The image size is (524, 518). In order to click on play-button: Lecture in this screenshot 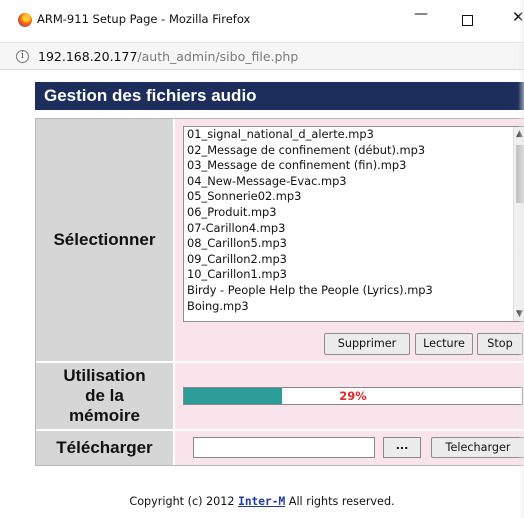, I will do `click(444, 344)`.